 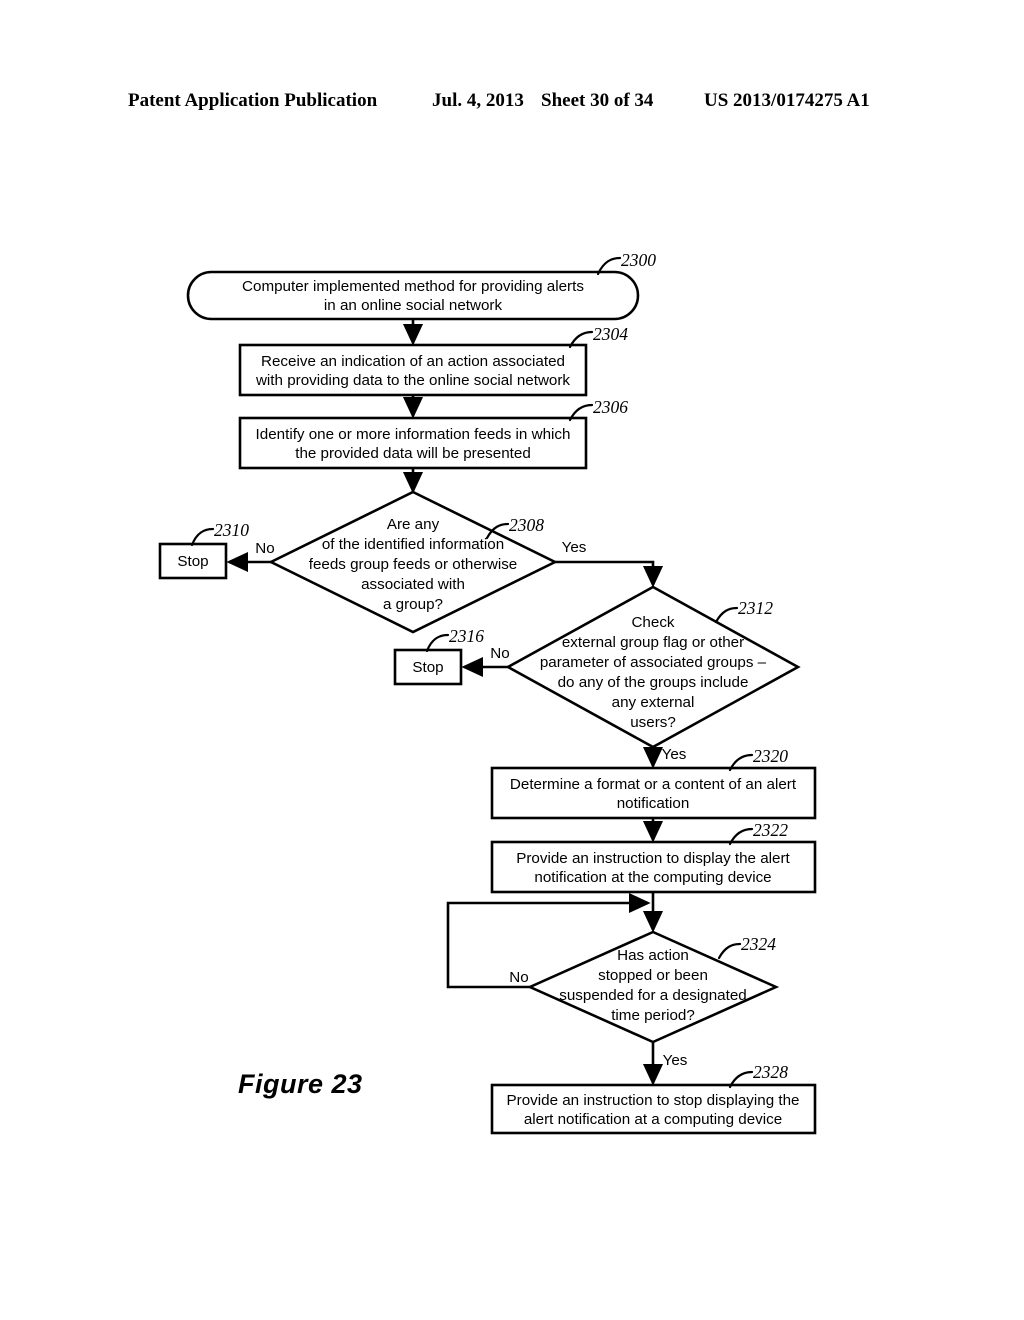 What do you see at coordinates (413, 305) in the screenshot?
I see `node-2300-line-2: in an online social network` at bounding box center [413, 305].